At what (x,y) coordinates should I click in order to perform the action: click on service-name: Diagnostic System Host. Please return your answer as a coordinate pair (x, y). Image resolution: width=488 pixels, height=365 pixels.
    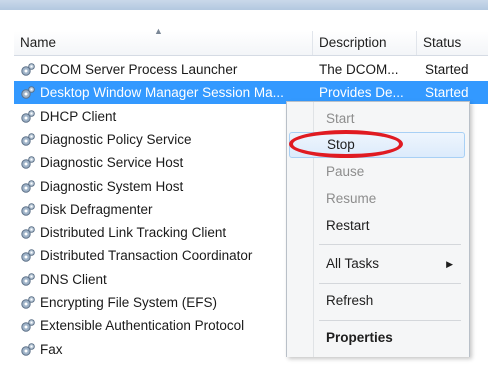
    Looking at the image, I should click on (112, 186).